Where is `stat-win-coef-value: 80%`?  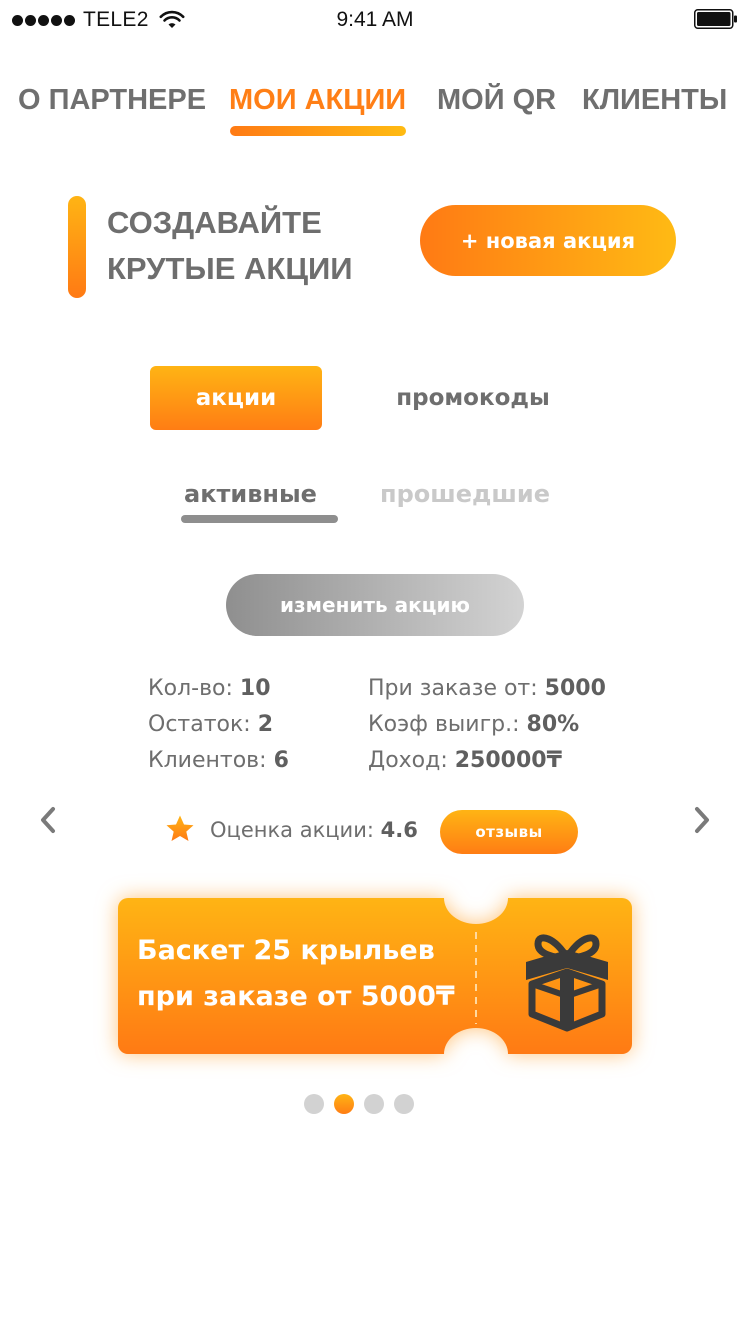
stat-win-coef-value: 80% is located at coordinates (553, 724).